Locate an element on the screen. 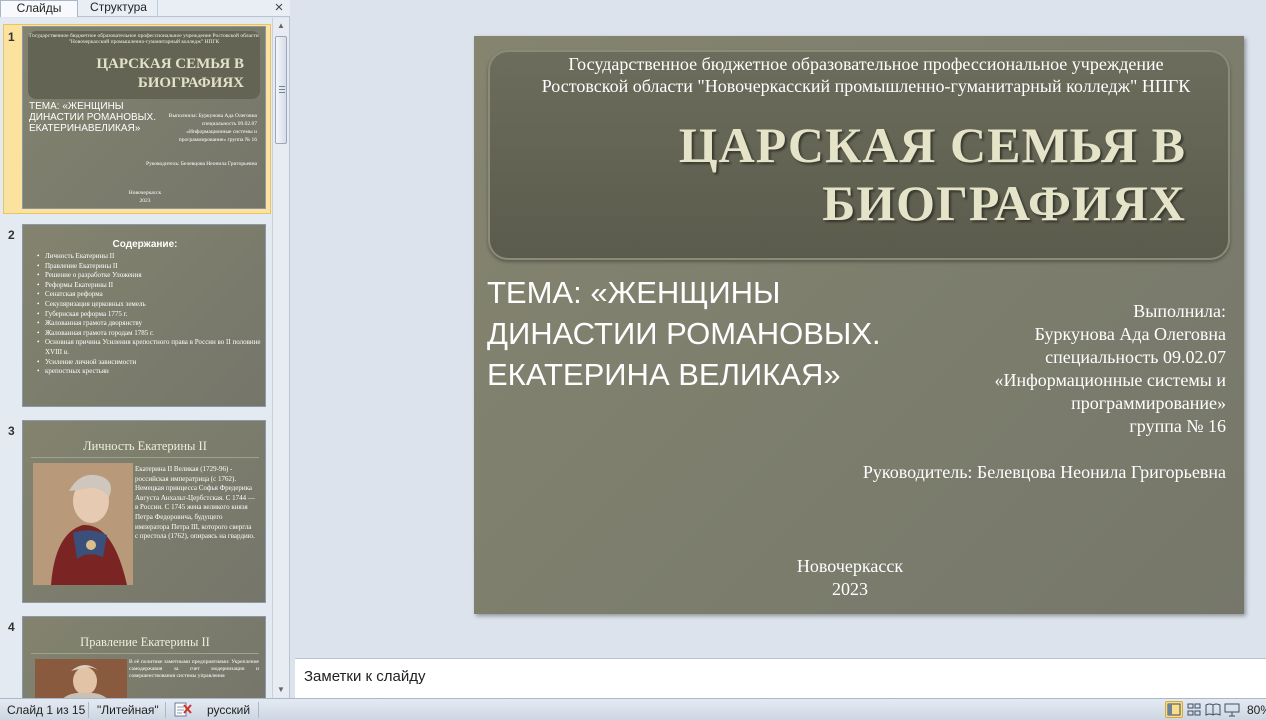 This screenshot has width=1266, height=720. year: 2023 is located at coordinates (850, 589).